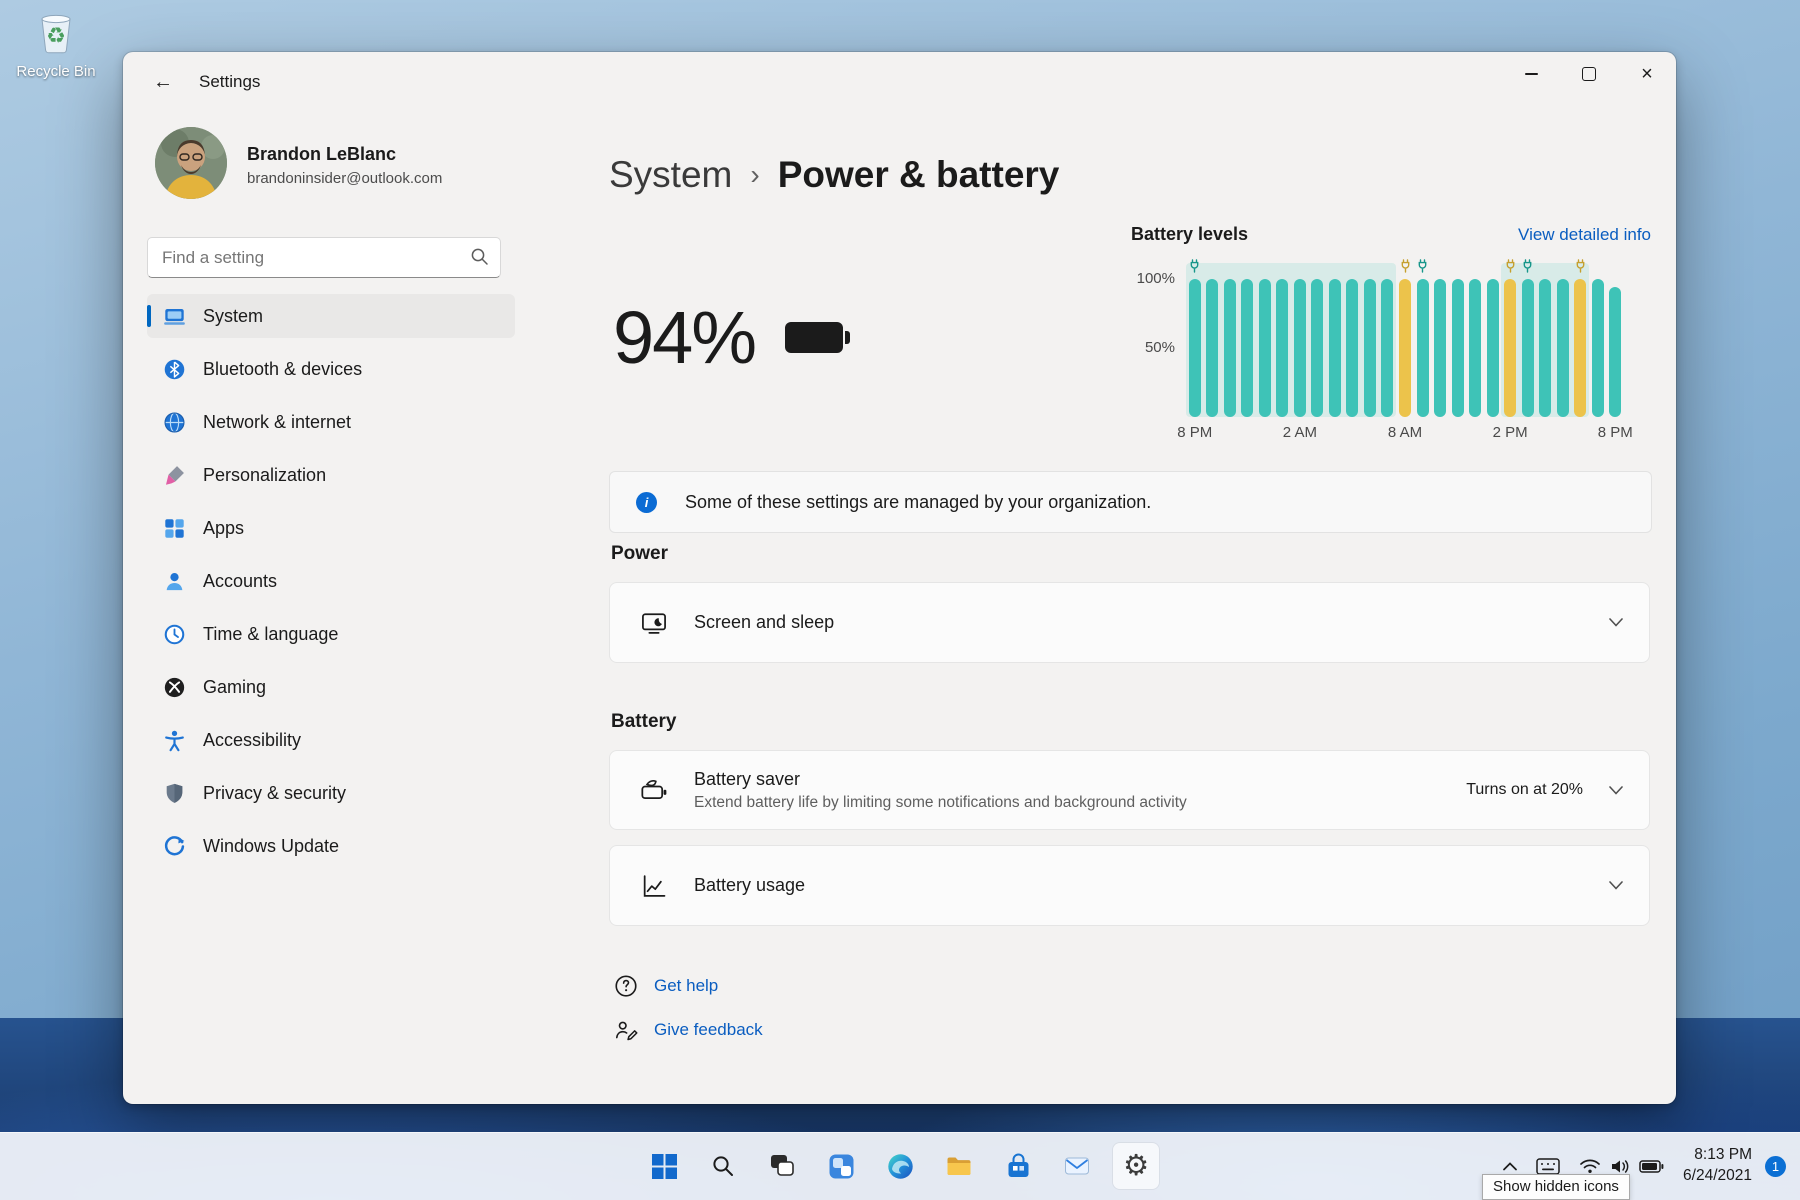 The height and width of the screenshot is (1200, 1800). Describe the element at coordinates (1136, 1166) in the screenshot. I see `settings-taskbar-button: ⚙` at that location.